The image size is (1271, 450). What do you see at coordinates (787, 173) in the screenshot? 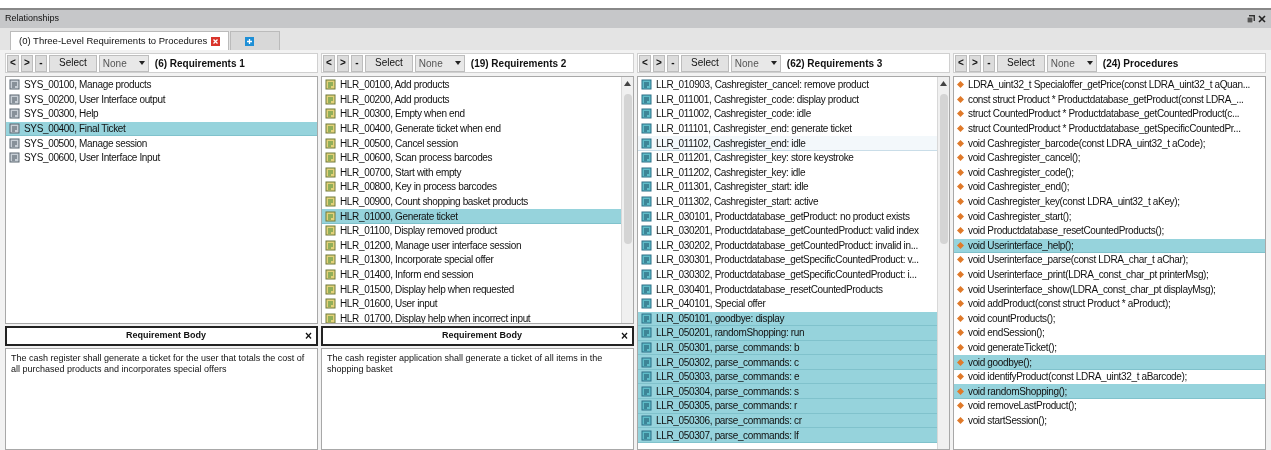
I see `list-item: LLR_011202, Cashregister_key: idle` at bounding box center [787, 173].